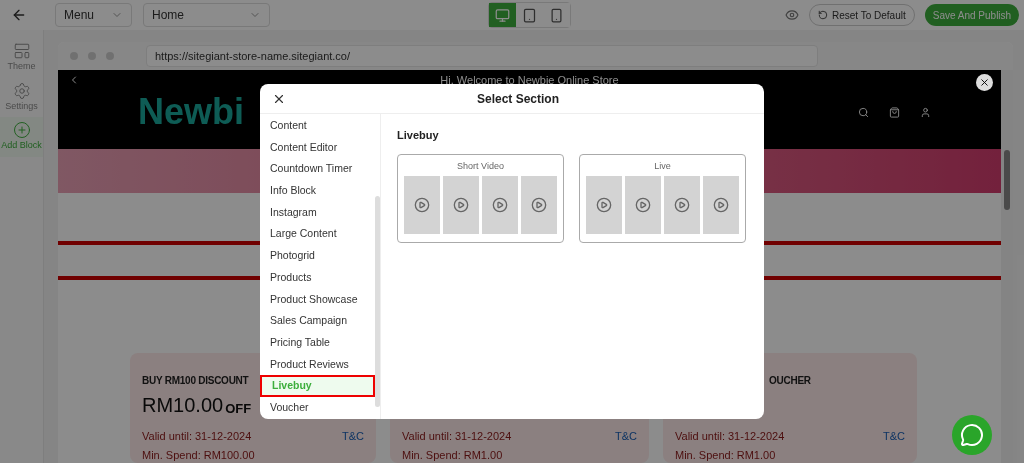  What do you see at coordinates (317, 147) in the screenshot?
I see `section-list-item: Content Editor` at bounding box center [317, 147].